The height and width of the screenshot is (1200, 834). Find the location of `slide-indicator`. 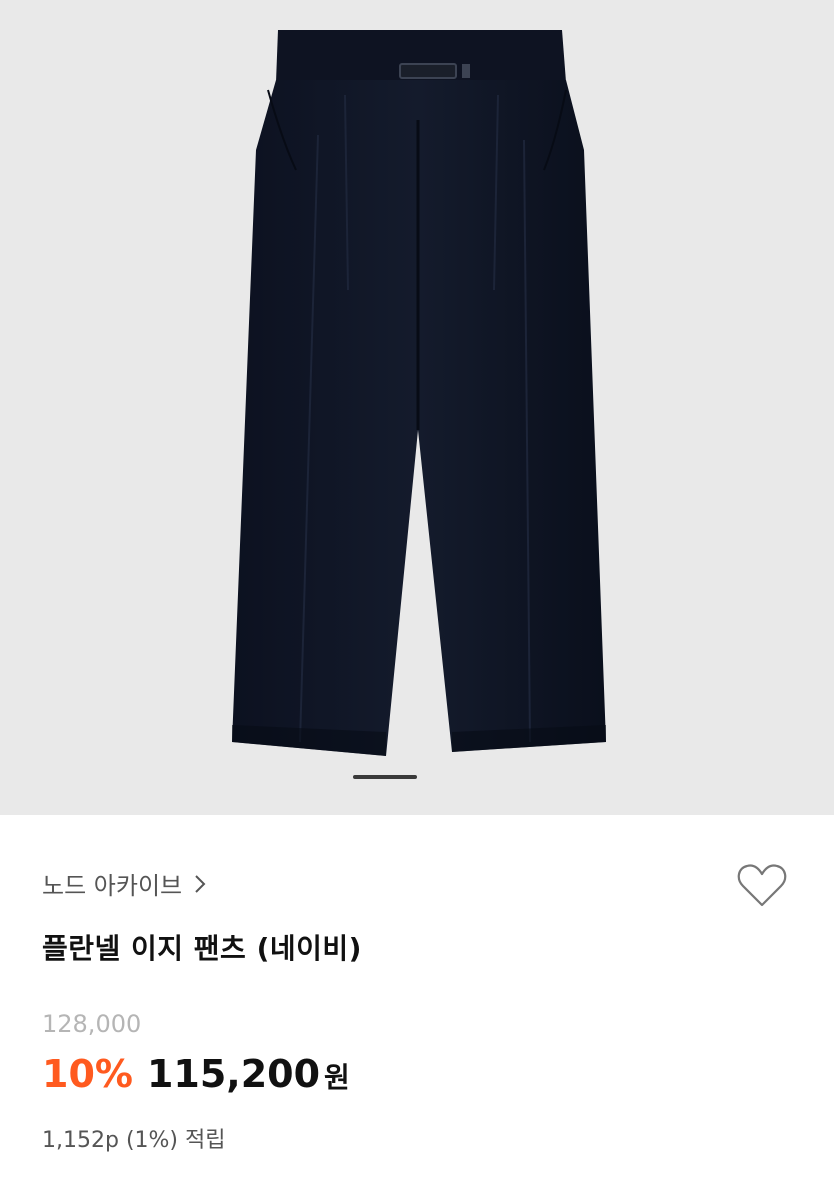

slide-indicator is located at coordinates (385, 777).